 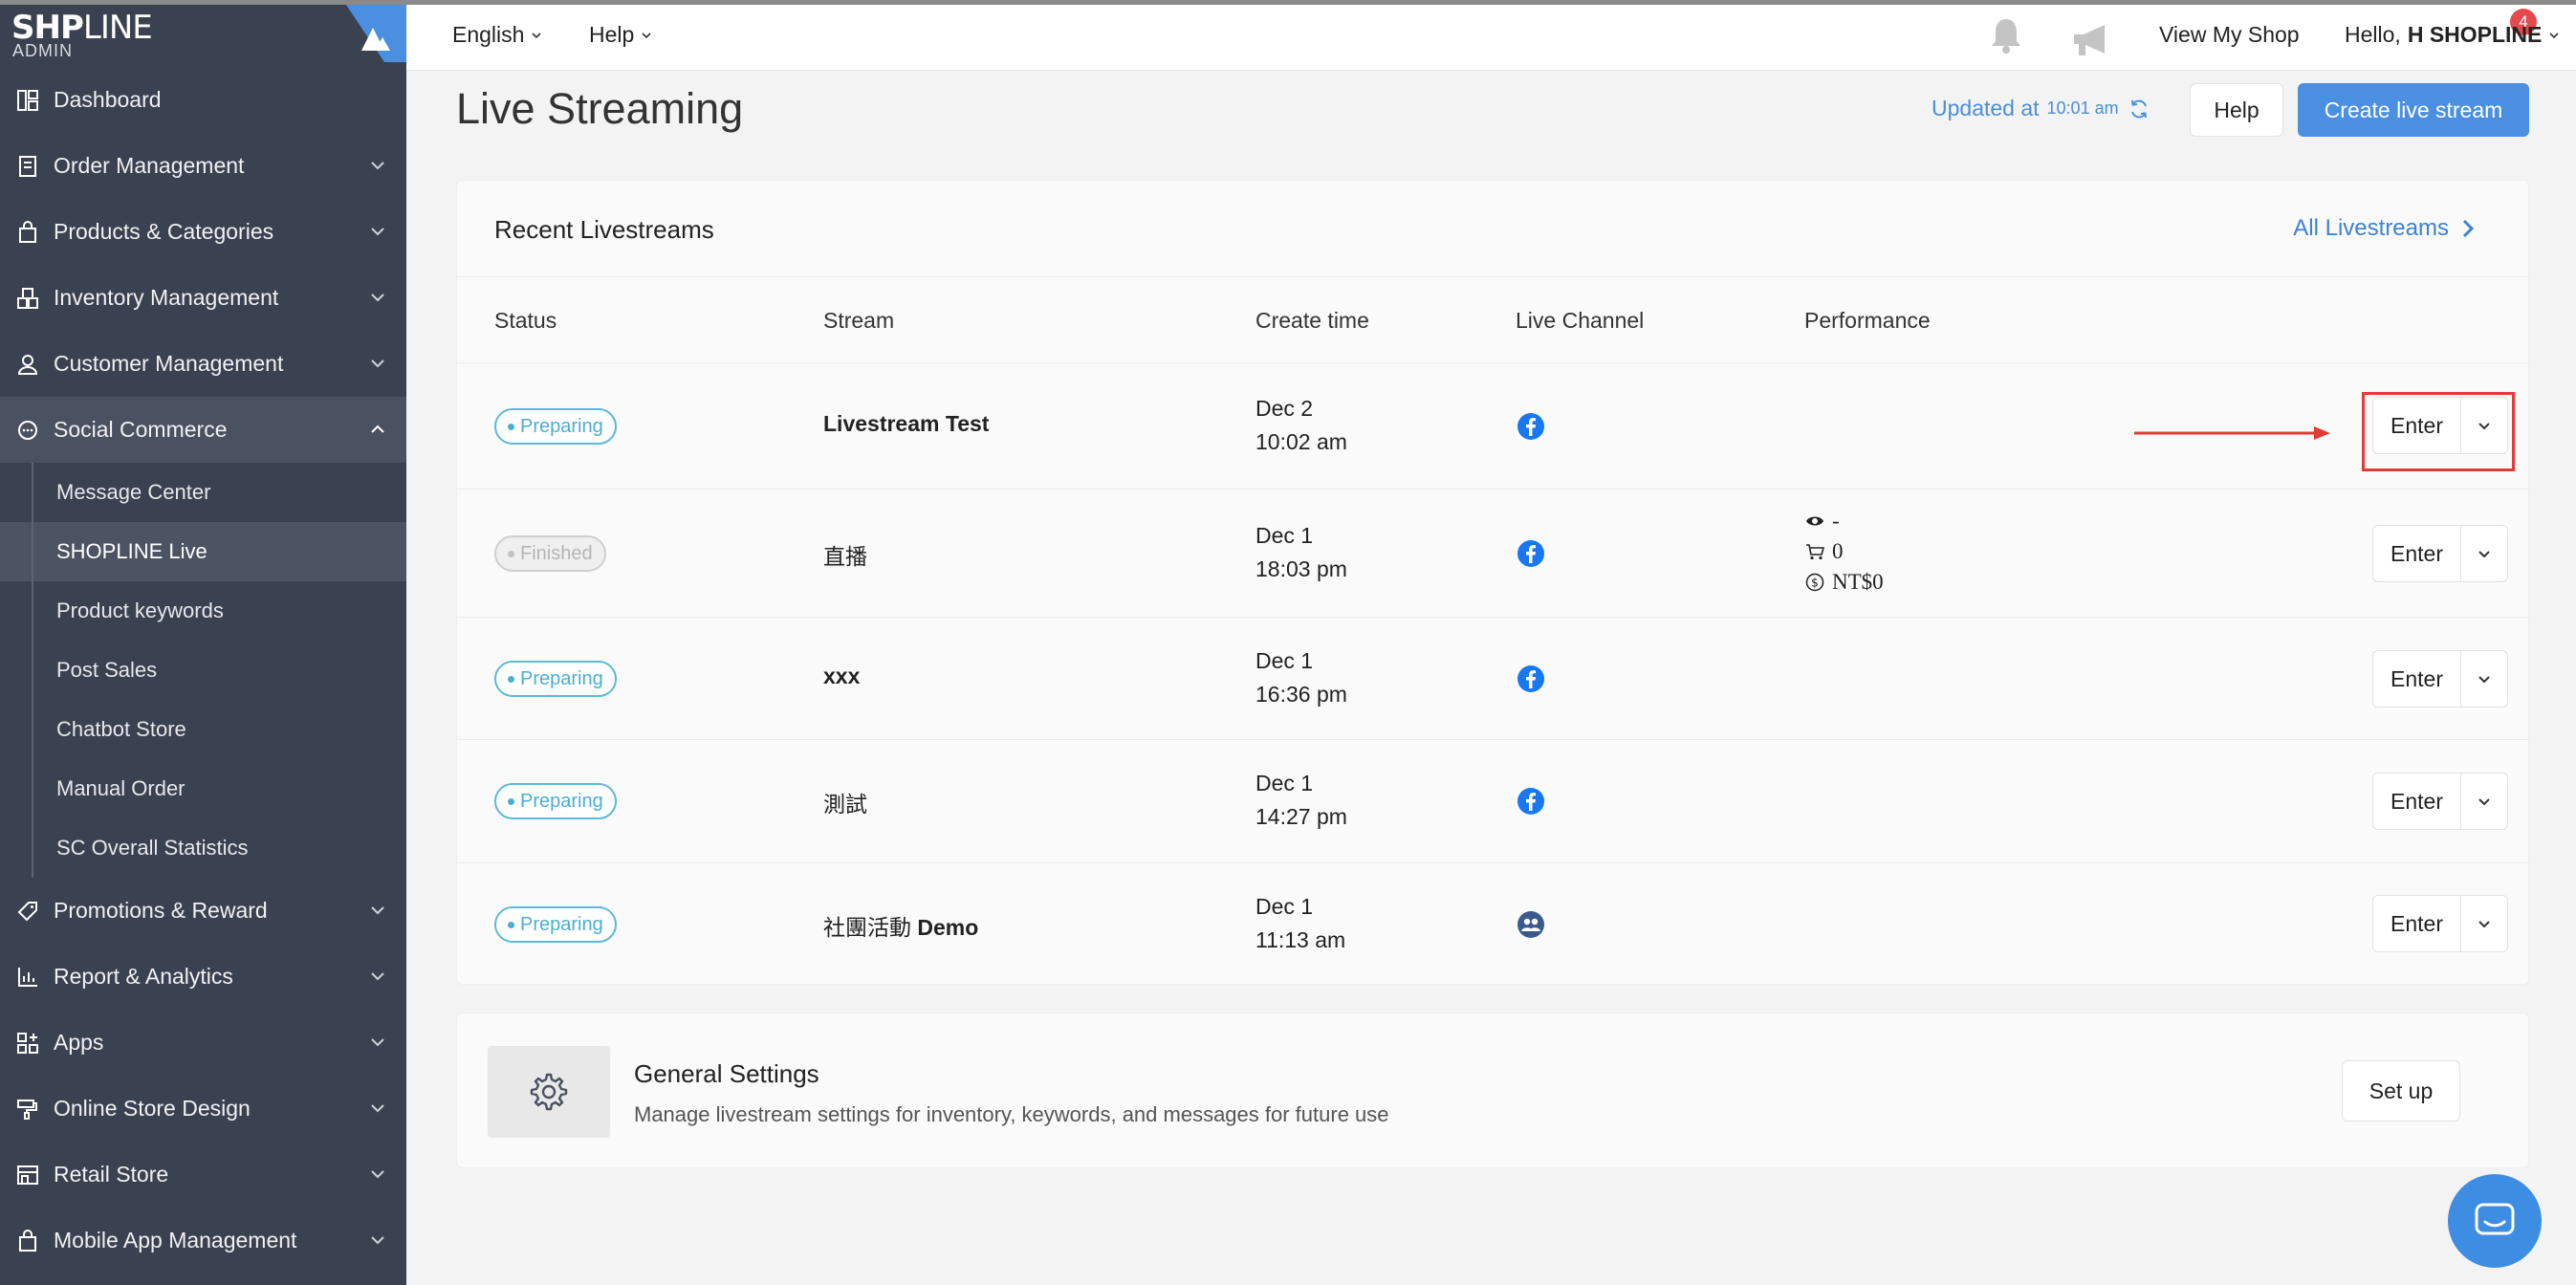 What do you see at coordinates (1814, 521) in the screenshot?
I see `eye-icon` at bounding box center [1814, 521].